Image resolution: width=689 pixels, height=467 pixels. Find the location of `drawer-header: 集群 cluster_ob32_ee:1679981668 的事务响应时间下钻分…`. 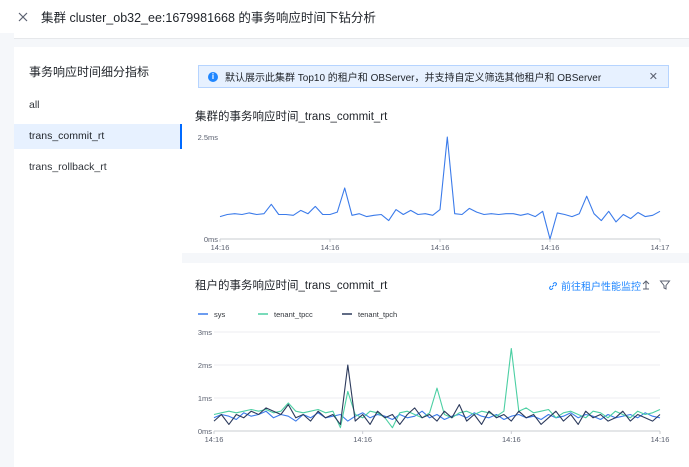

drawer-header: 集群 cluster_ob32_ee:1679981668 的事务响应时间下钻分… is located at coordinates (344, 16).